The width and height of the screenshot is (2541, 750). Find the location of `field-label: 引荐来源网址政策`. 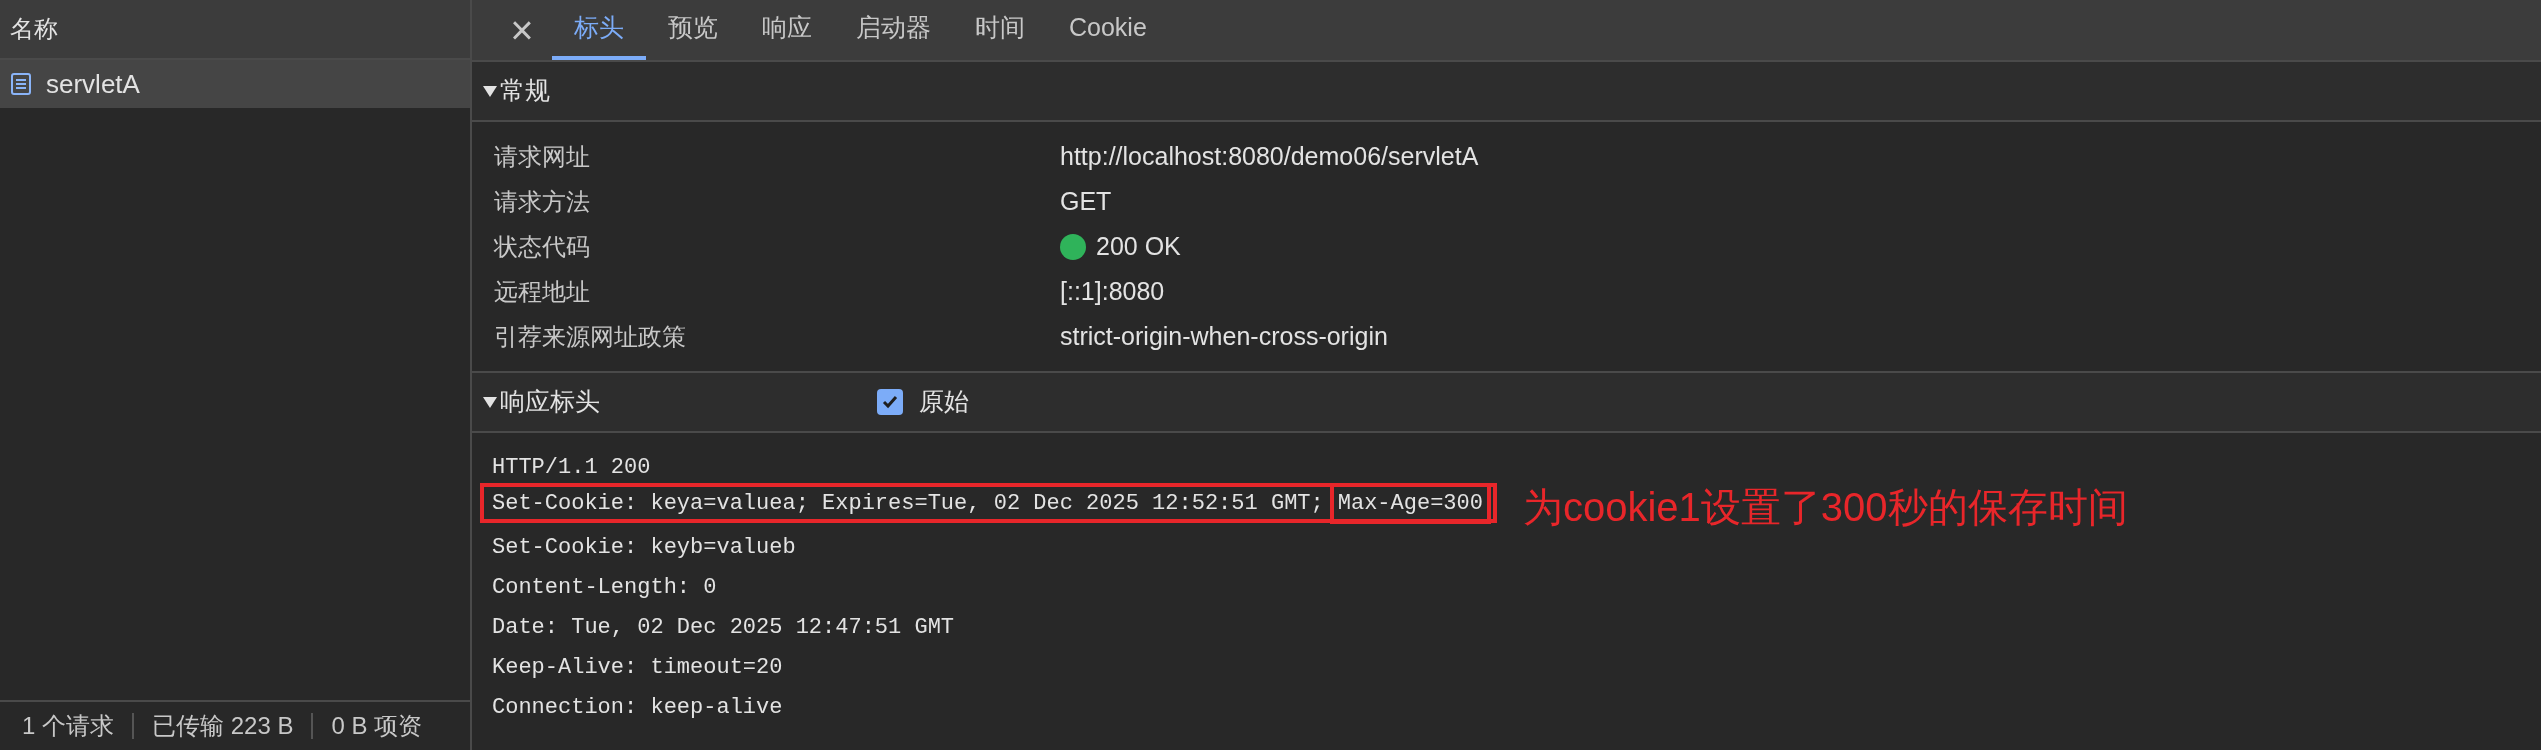

field-label: 引荐来源网址政策 is located at coordinates (590, 336).